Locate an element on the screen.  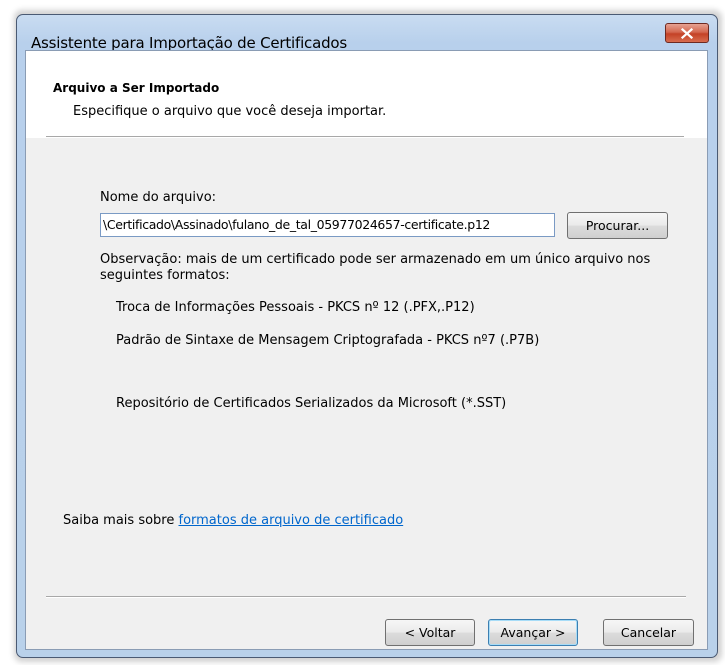
learn-more-prefix: Saiba mais sobre is located at coordinates (121, 520).